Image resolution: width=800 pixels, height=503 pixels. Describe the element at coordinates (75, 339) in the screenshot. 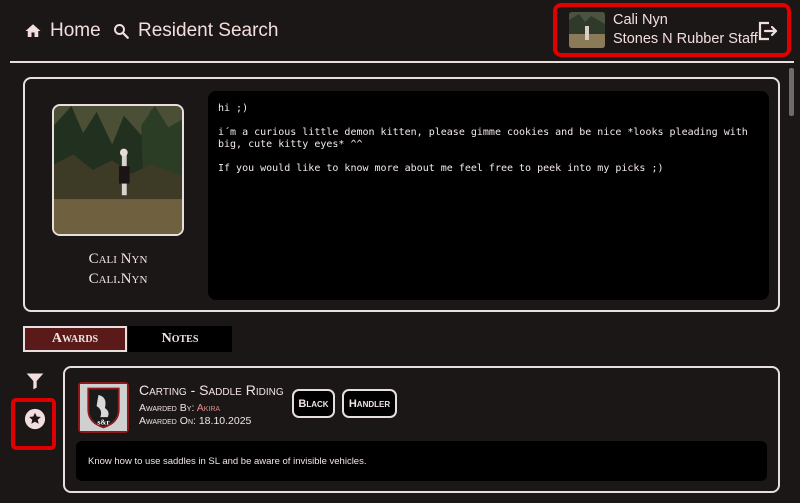

I see `tab-awards: Awards` at that location.